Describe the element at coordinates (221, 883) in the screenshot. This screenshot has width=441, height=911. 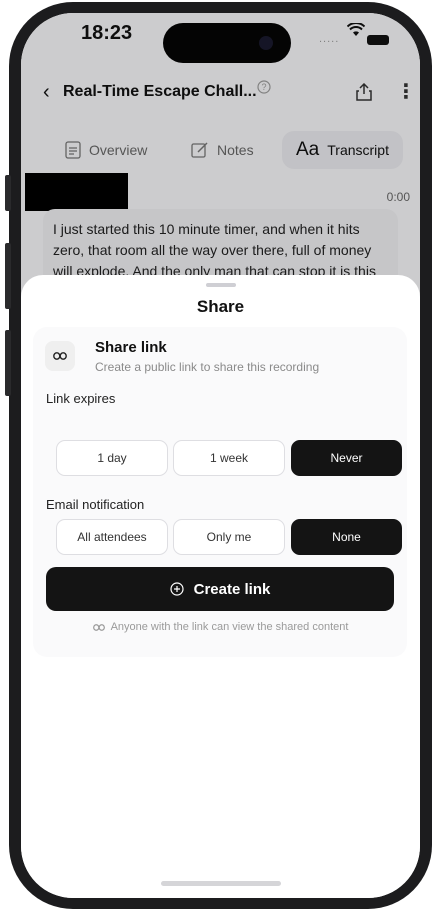
I see `home-indicator` at that location.